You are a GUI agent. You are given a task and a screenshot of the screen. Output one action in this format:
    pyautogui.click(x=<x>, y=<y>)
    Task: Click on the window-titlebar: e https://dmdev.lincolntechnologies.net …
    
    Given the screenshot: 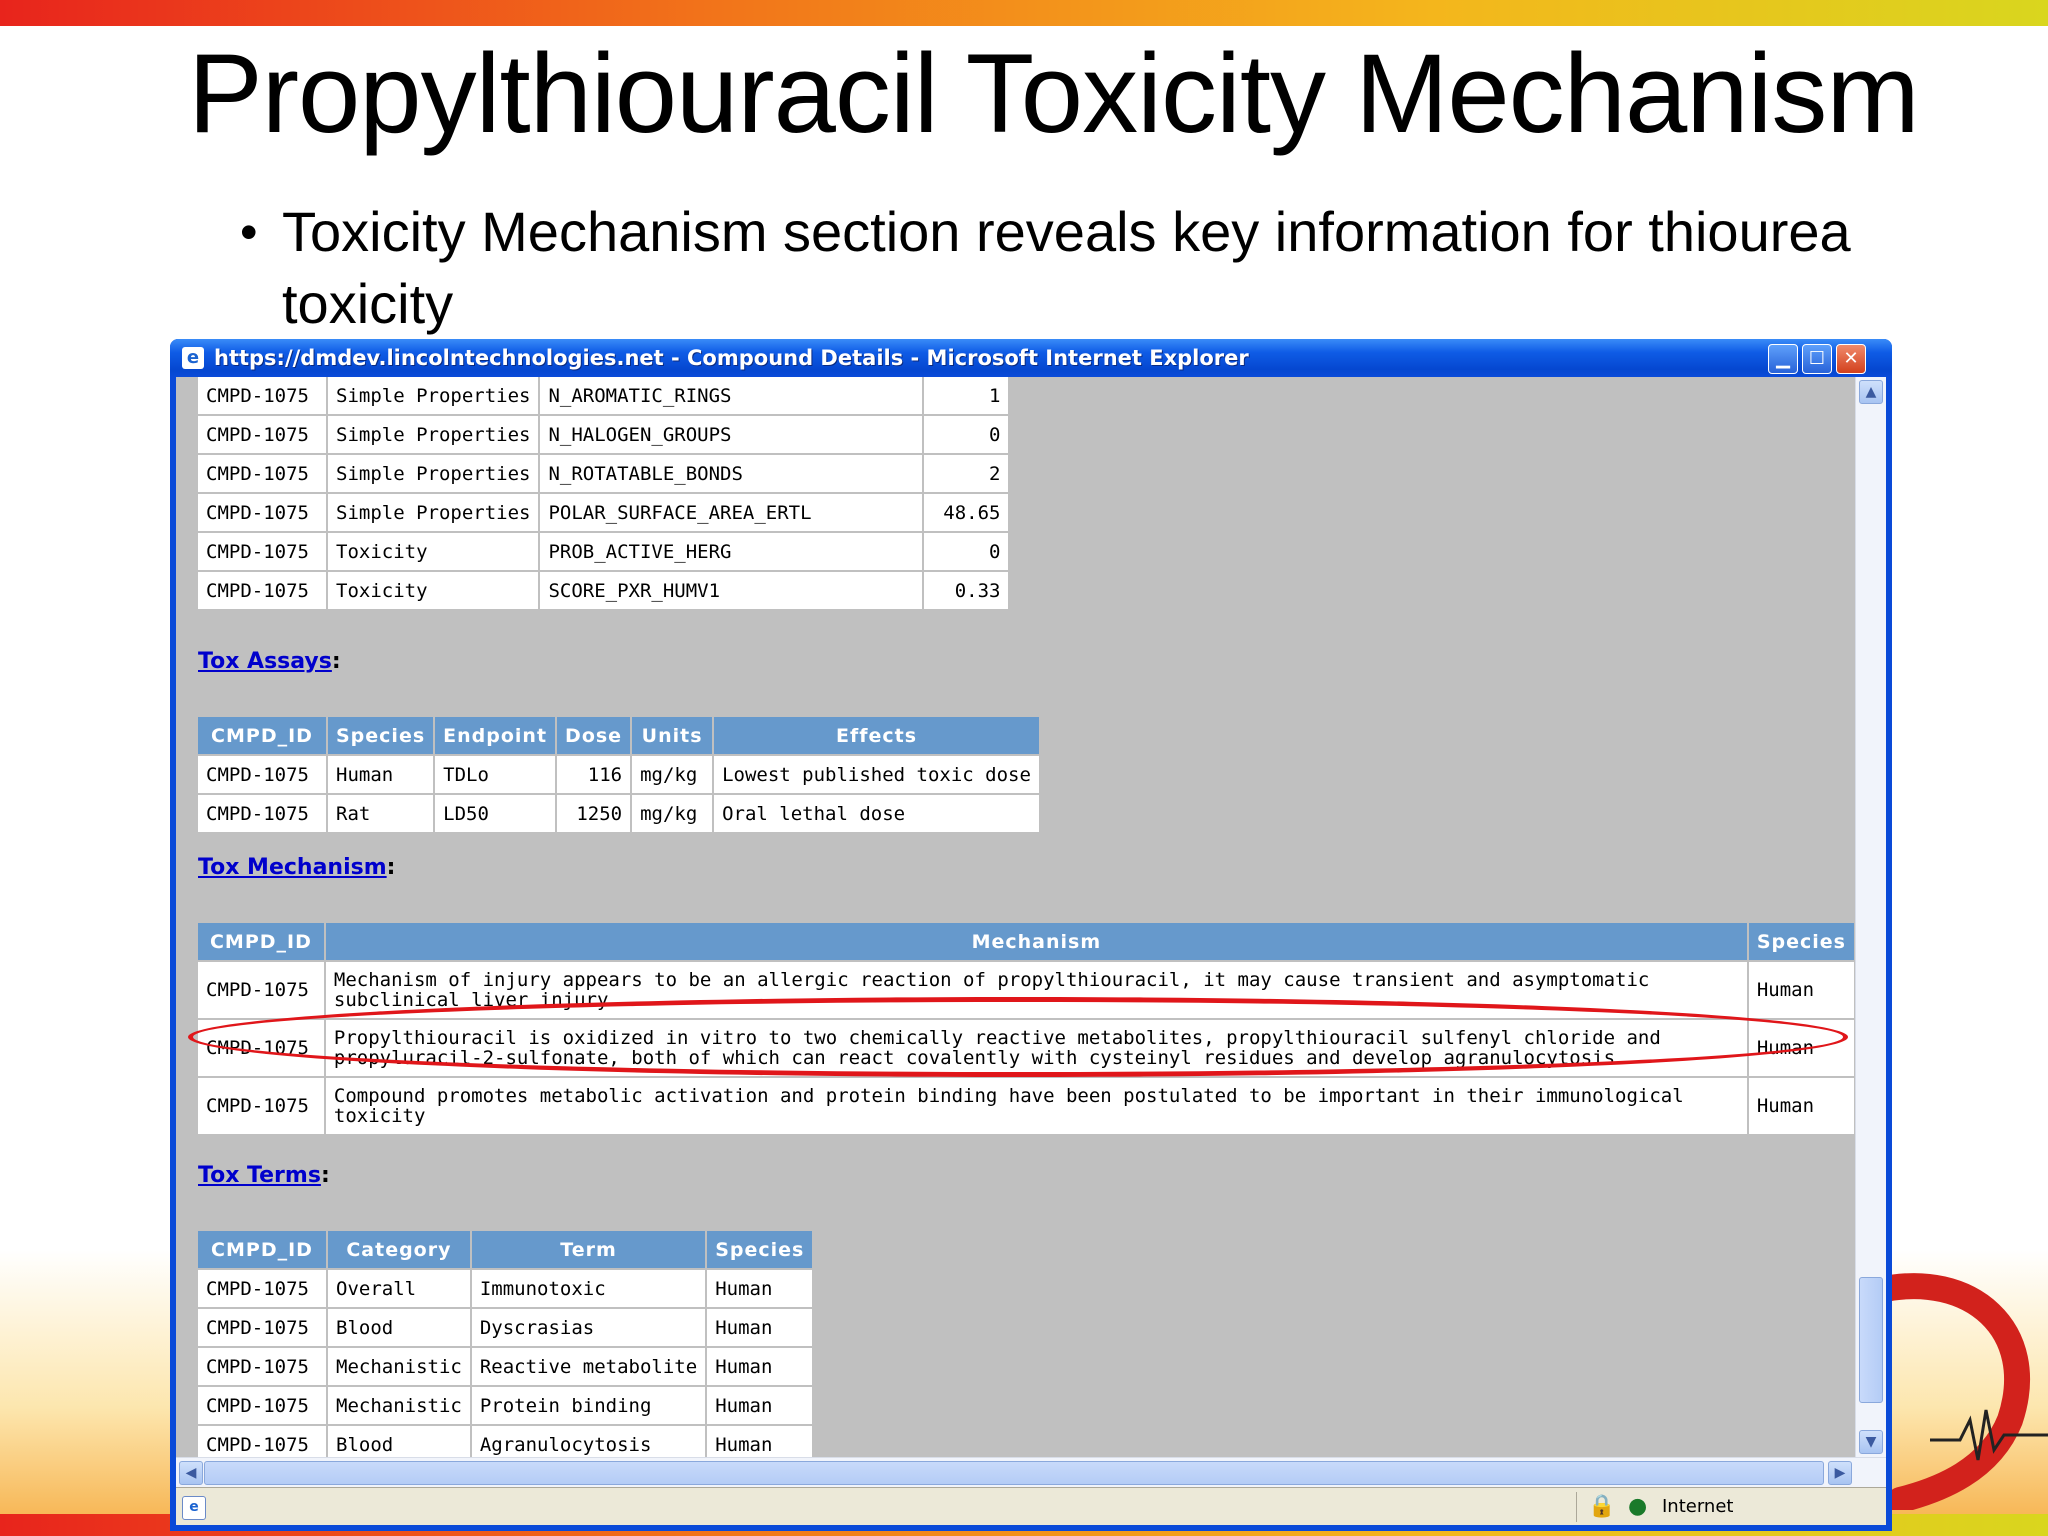 What is the action you would take?
    pyautogui.click(x=1031, y=358)
    